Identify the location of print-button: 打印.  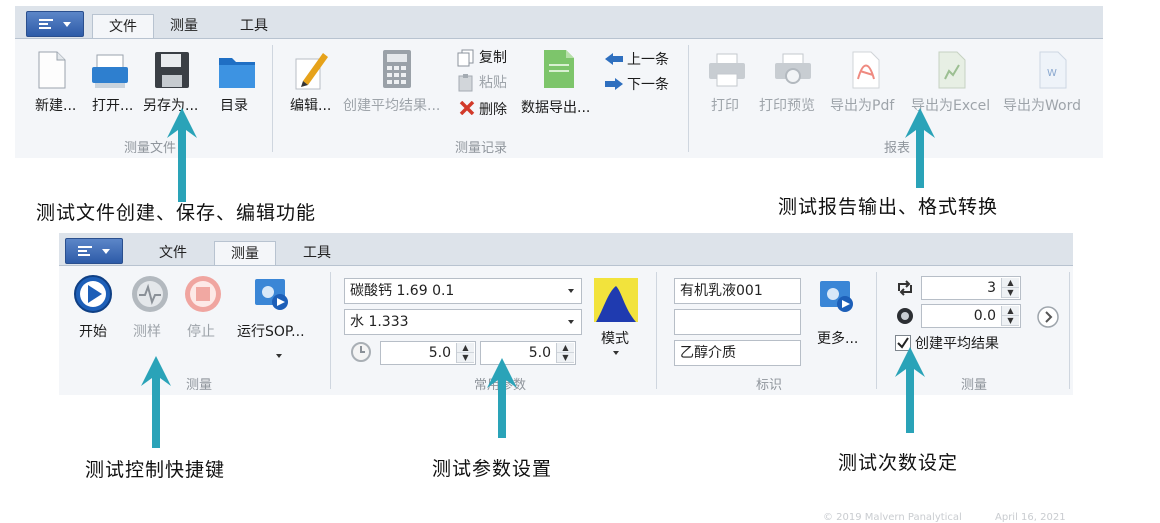
(725, 105).